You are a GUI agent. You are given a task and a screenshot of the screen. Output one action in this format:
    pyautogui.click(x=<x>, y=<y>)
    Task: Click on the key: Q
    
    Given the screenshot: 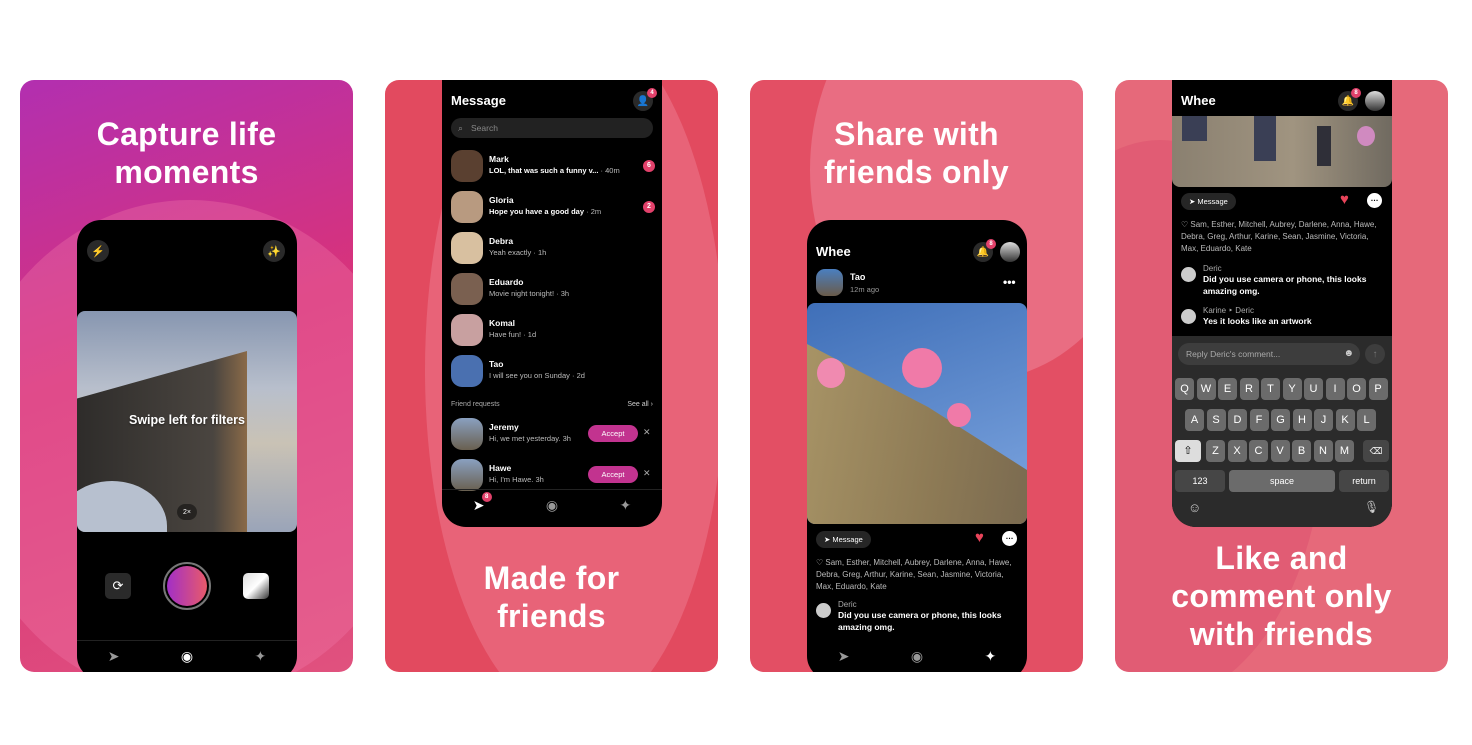 What is the action you would take?
    pyautogui.click(x=1184, y=389)
    